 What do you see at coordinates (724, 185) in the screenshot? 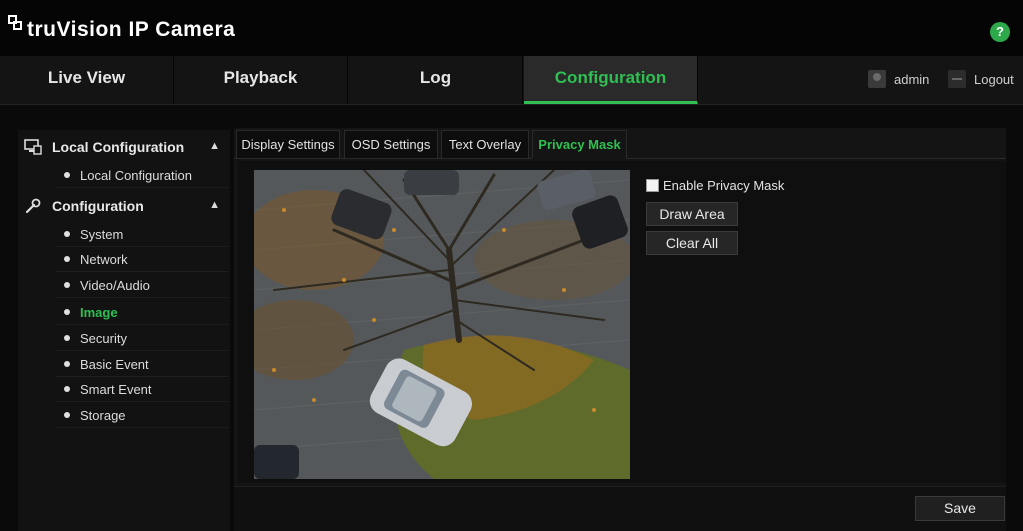
I see `enable-privacy-mask-label: Enable Privacy Mask` at bounding box center [724, 185].